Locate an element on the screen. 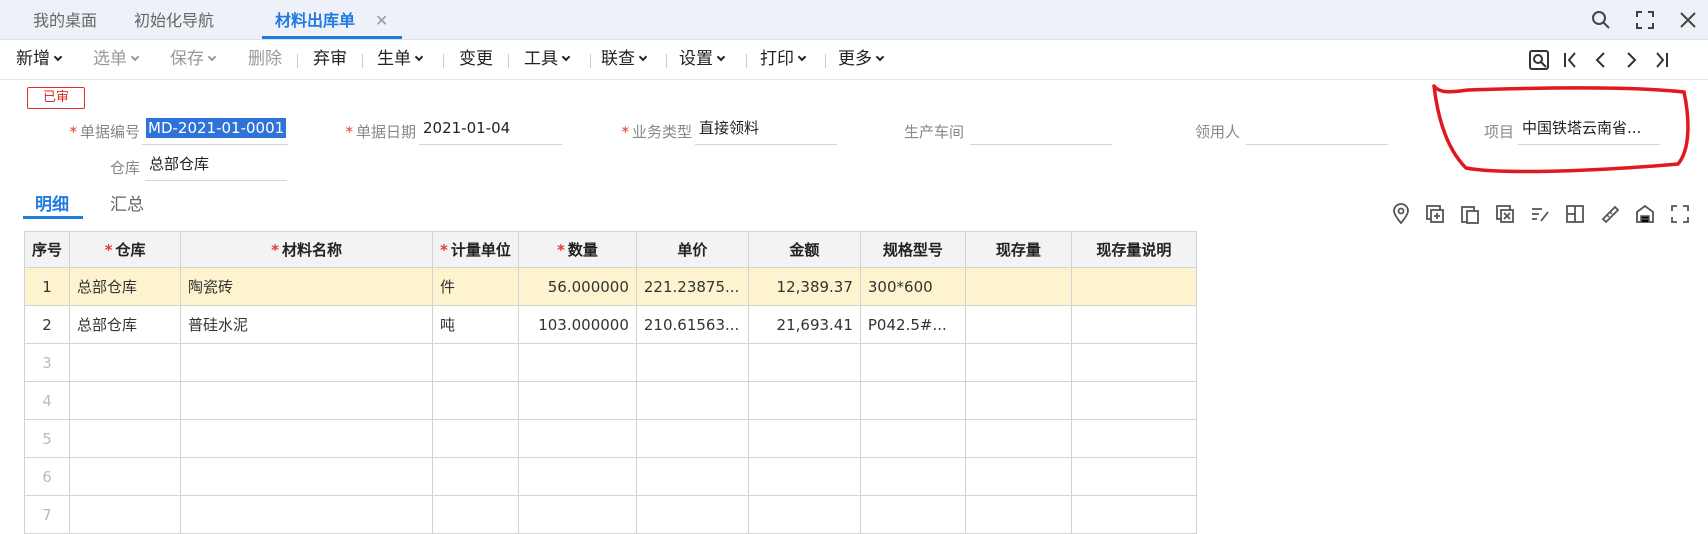 The width and height of the screenshot is (1708, 534). col-header-warehouse: * 仓库 is located at coordinates (125, 249).